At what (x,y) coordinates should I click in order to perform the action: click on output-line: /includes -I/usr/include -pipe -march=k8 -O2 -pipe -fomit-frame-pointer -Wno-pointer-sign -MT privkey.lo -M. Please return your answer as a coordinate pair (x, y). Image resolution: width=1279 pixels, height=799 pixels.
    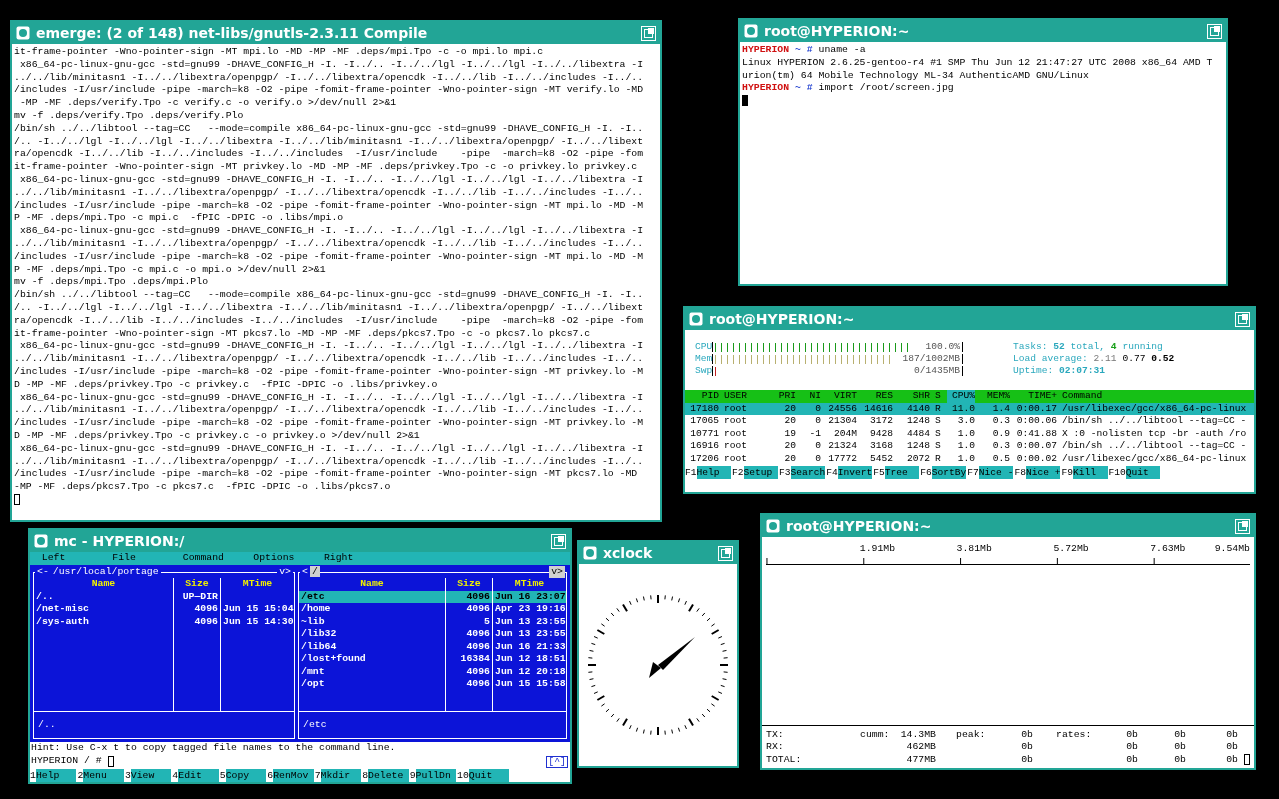
    Looking at the image, I should click on (329, 372).